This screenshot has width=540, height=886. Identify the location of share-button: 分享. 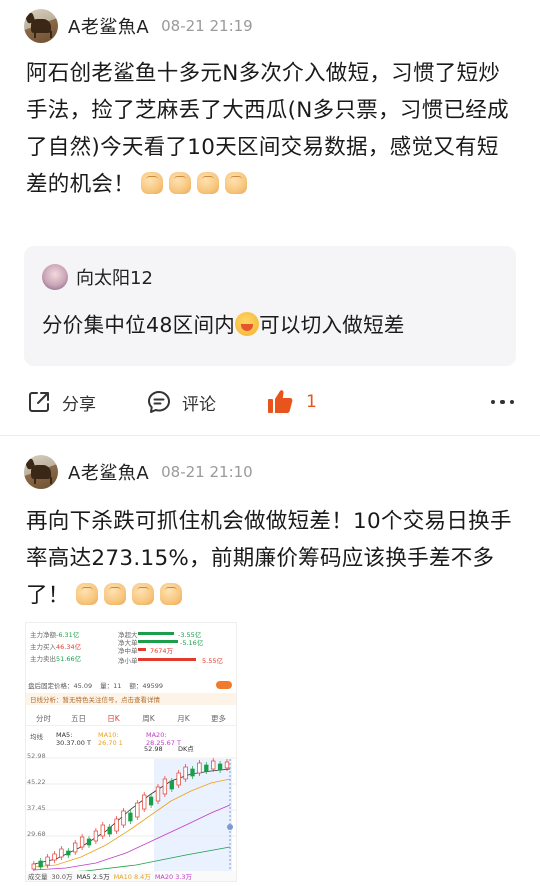
(61, 402).